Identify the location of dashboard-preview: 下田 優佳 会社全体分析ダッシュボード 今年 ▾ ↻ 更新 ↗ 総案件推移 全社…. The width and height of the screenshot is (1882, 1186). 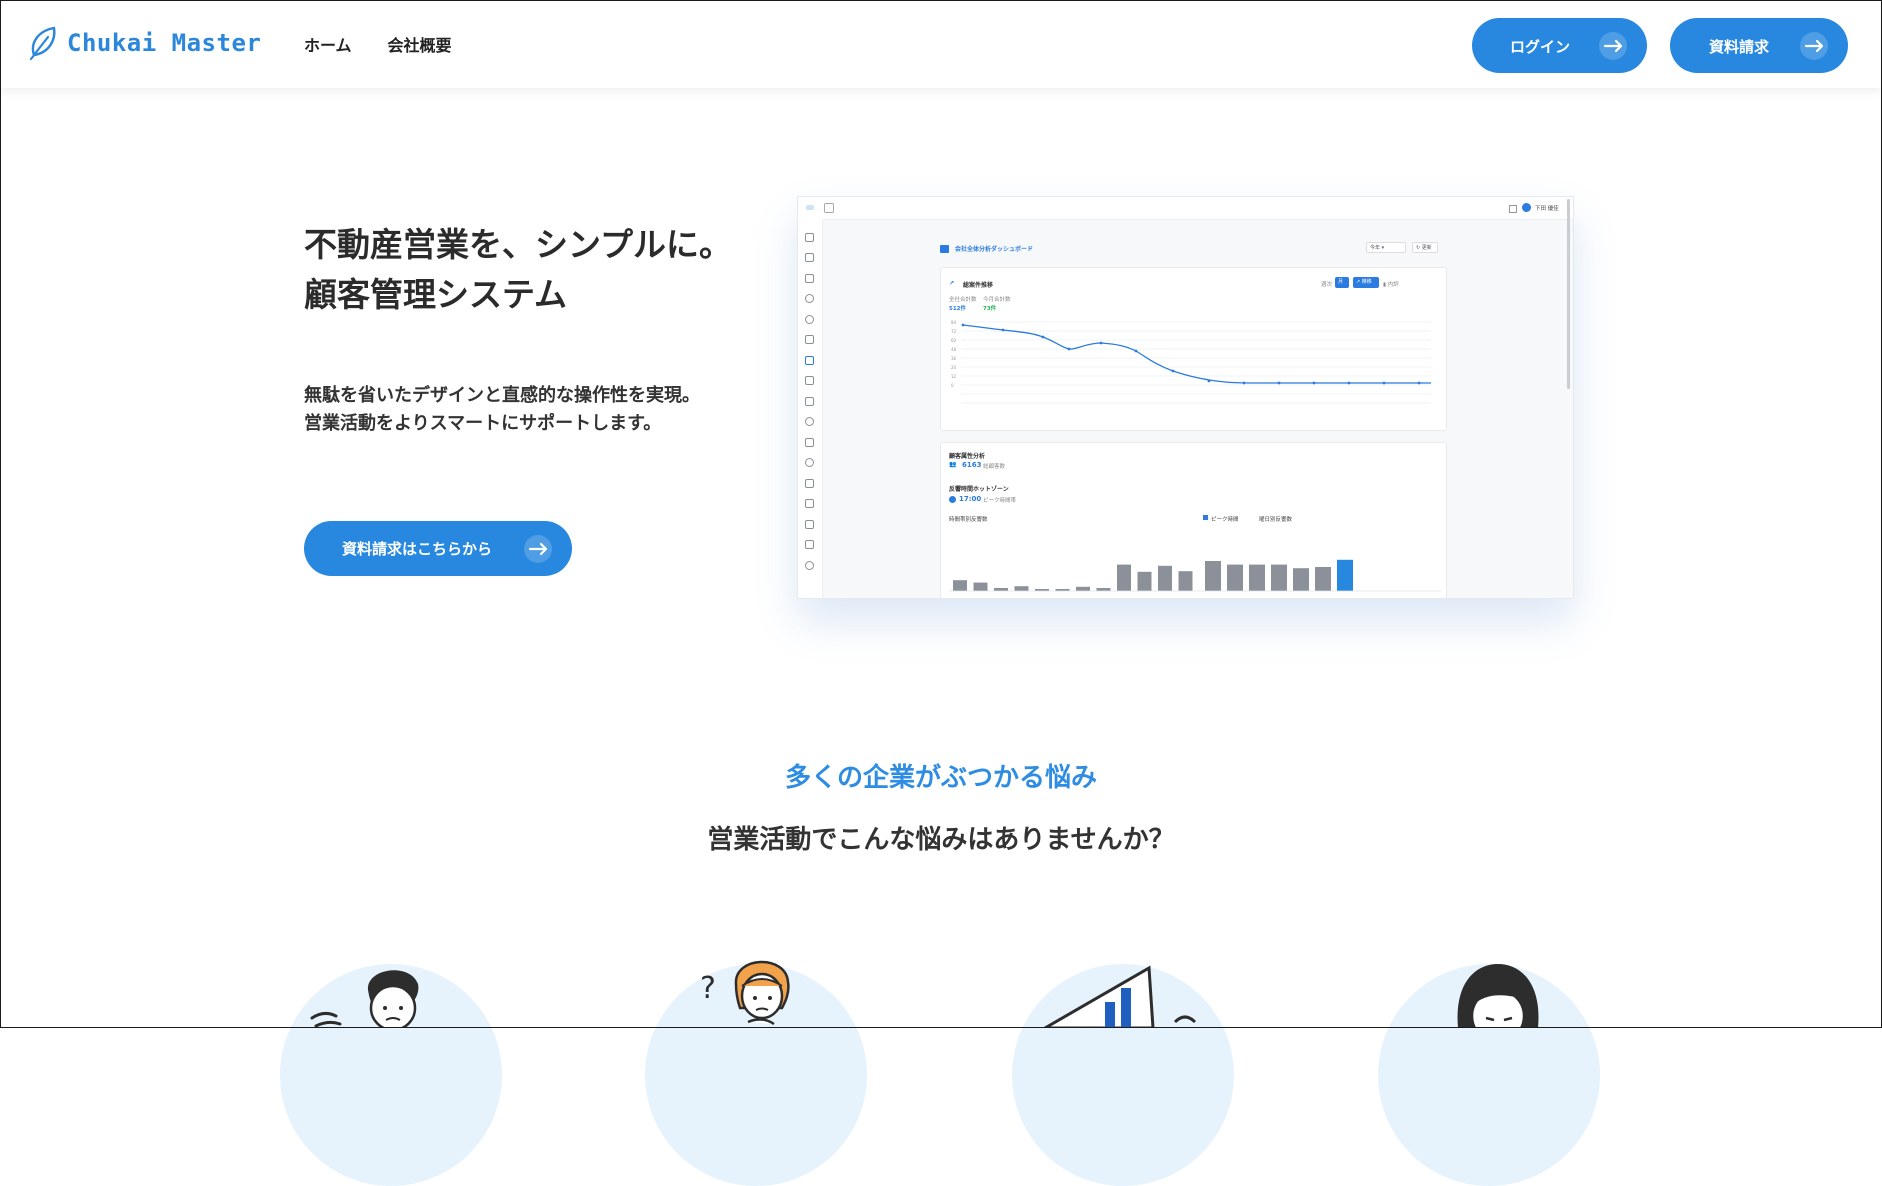
(1185, 397).